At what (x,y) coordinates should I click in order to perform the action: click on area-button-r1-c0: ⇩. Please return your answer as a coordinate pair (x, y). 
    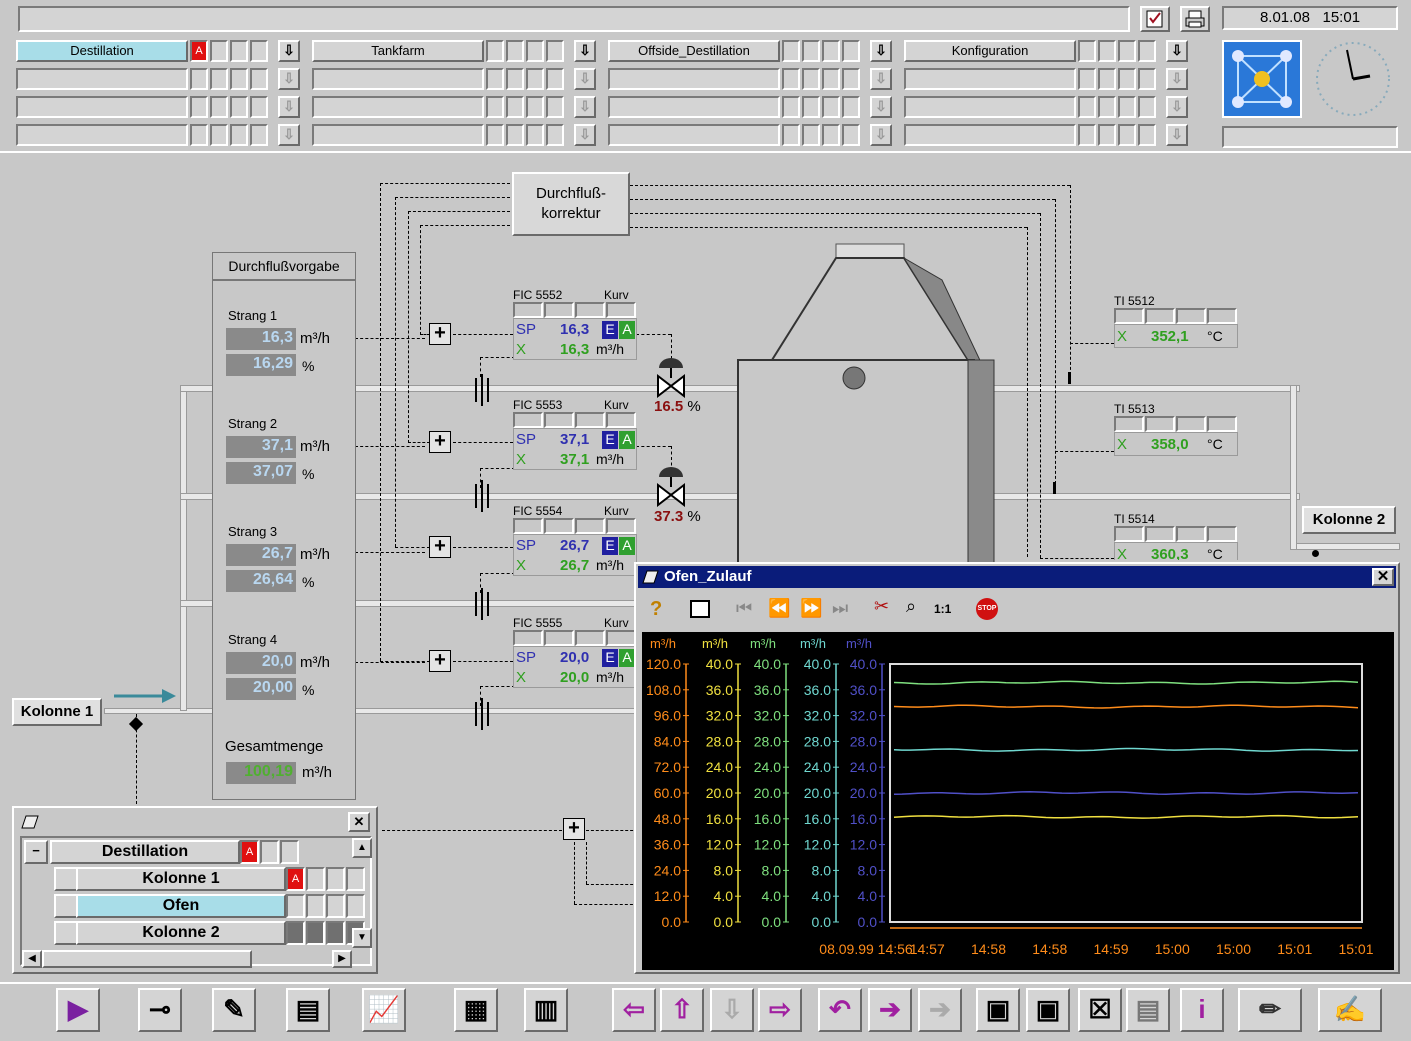
    Looking at the image, I should click on (161, 79).